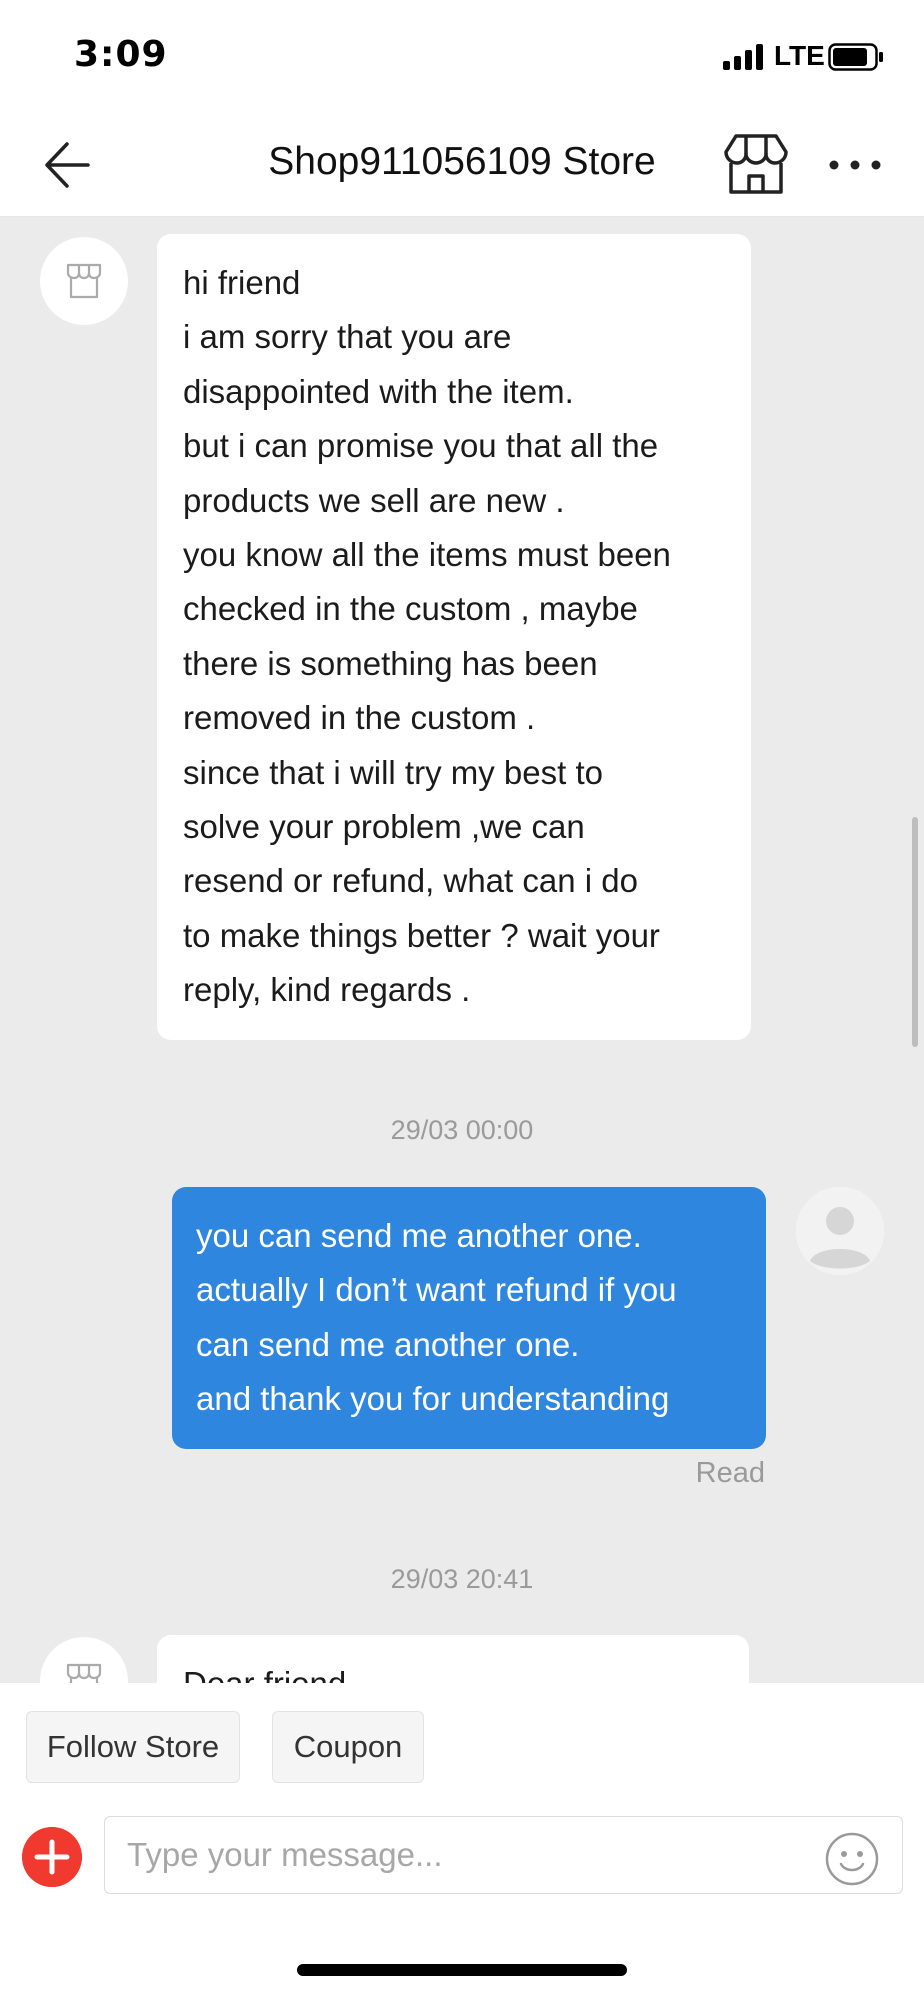 This screenshot has width=924, height=2000. I want to click on store-title: Shop911056109 Store, so click(462, 161).